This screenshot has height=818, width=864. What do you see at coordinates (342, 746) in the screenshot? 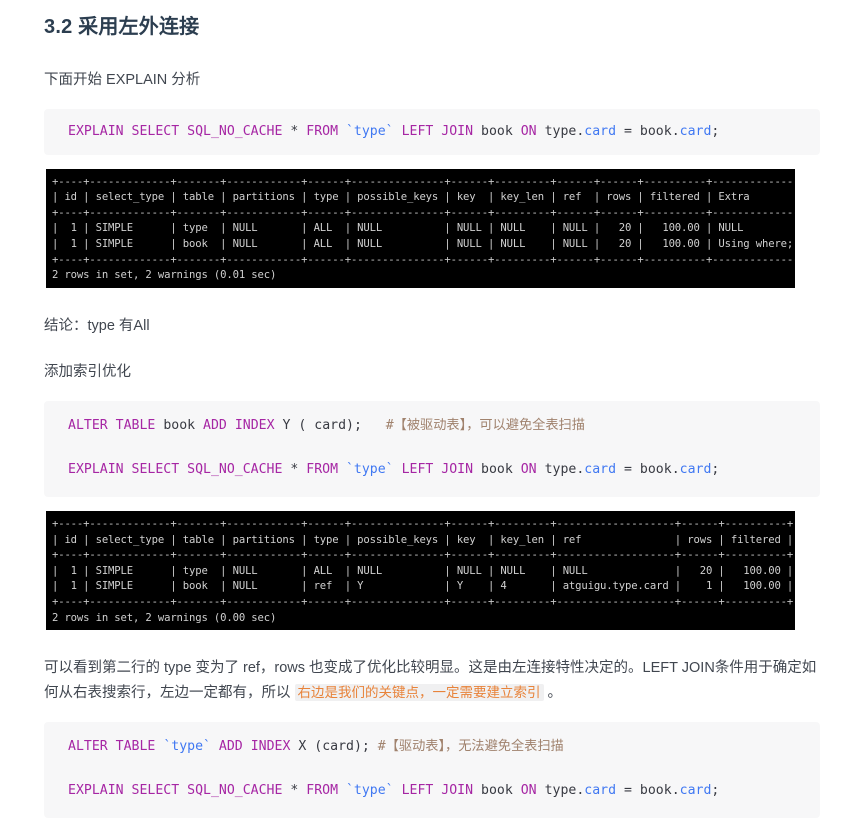
I see `sql-paren-expr: (card);` at bounding box center [342, 746].